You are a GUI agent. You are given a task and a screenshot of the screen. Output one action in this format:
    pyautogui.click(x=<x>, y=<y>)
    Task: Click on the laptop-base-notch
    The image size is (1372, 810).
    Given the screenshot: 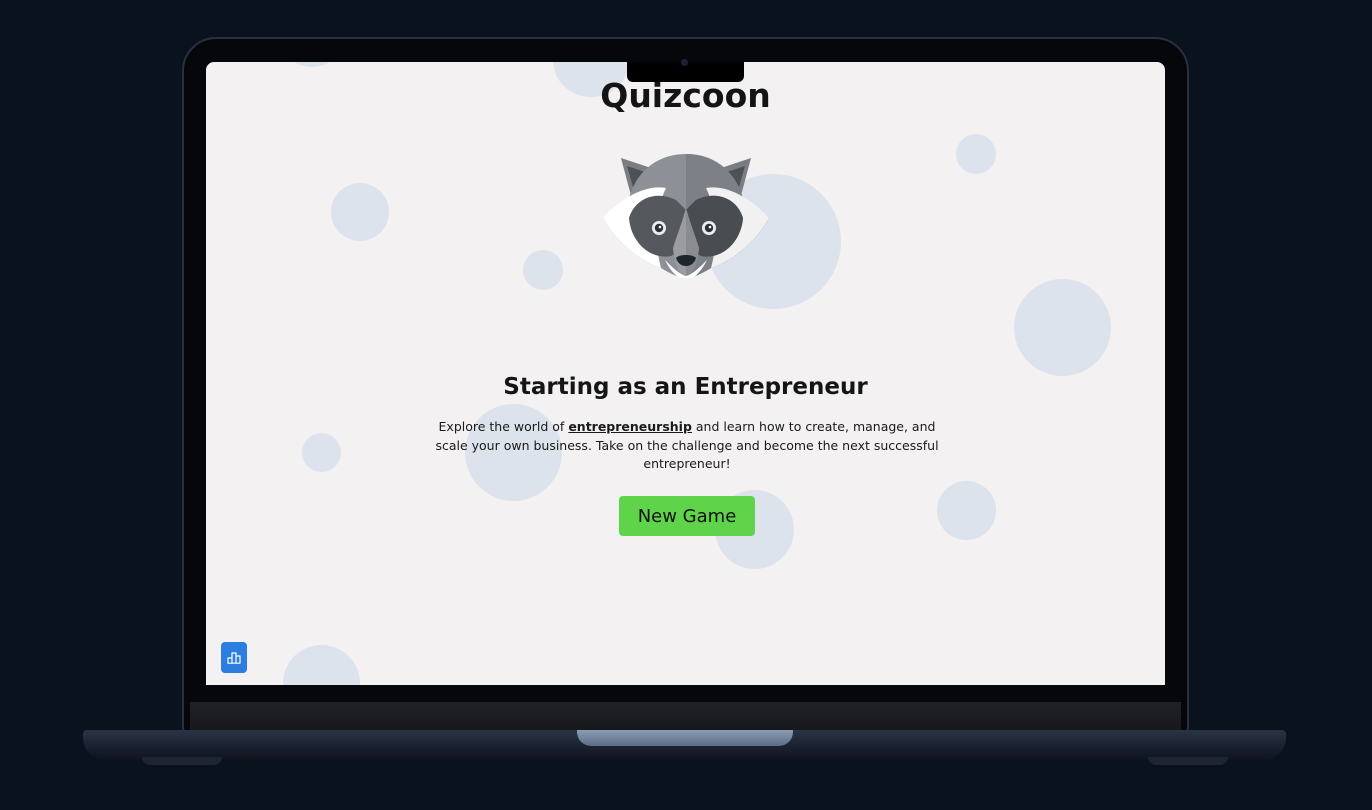 What is the action you would take?
    pyautogui.click(x=685, y=738)
    